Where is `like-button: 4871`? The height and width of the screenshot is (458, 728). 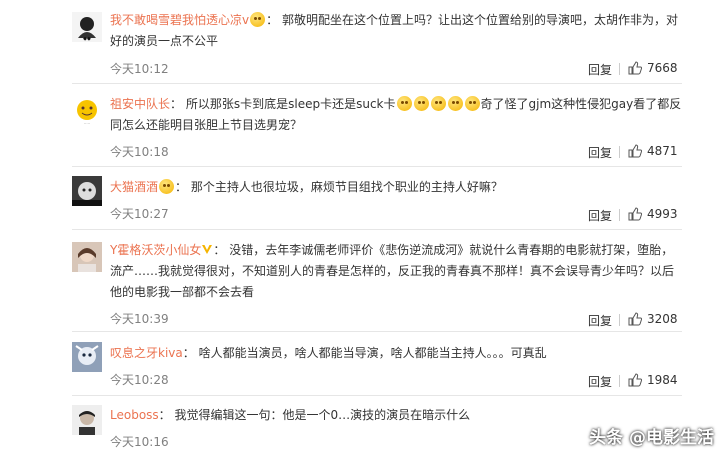
like-button: 4871 is located at coordinates (653, 151).